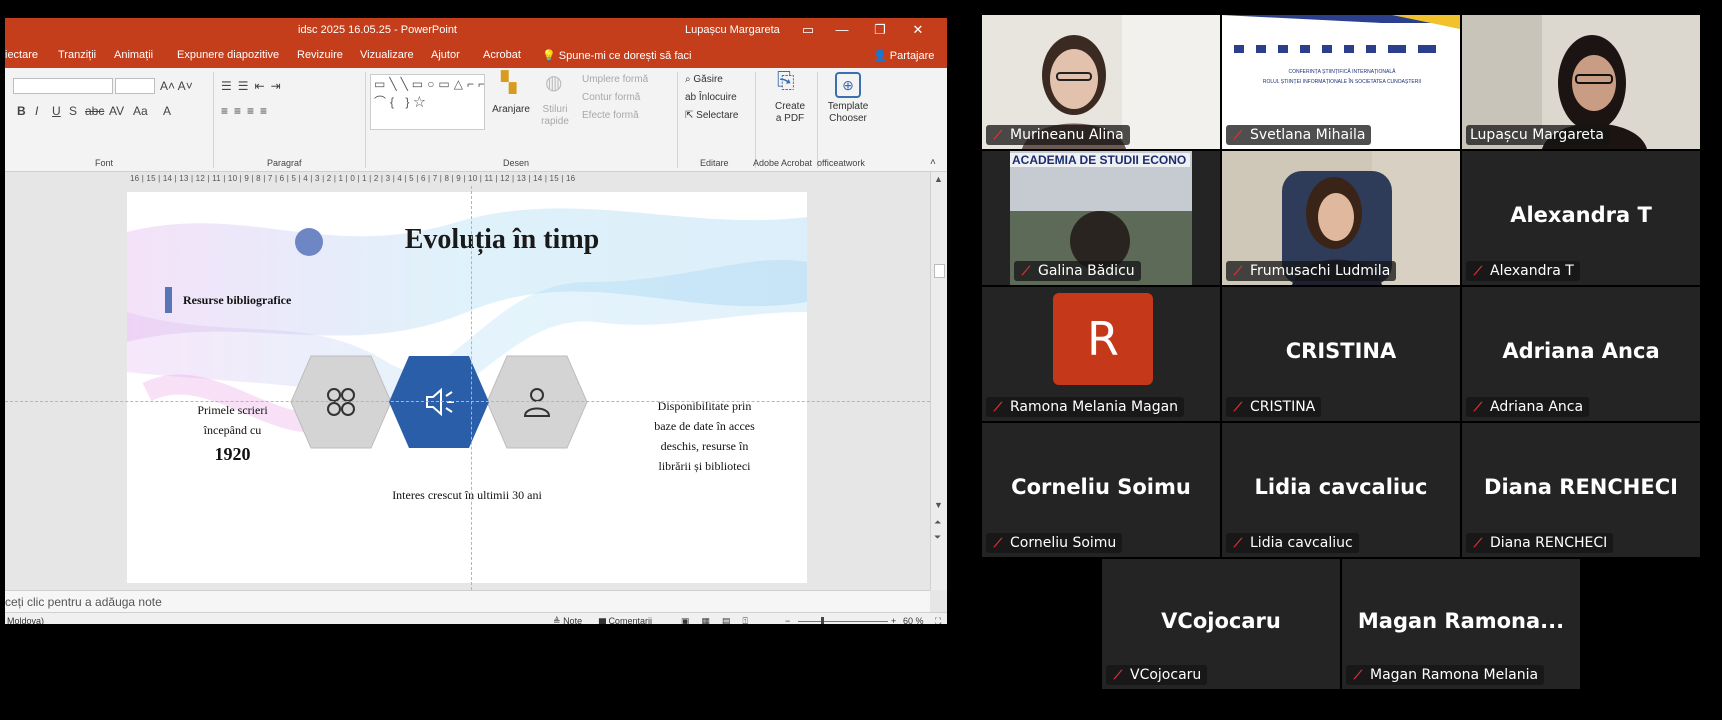  Describe the element at coordinates (63, 86) in the screenshot. I see `font-name-combo` at that location.